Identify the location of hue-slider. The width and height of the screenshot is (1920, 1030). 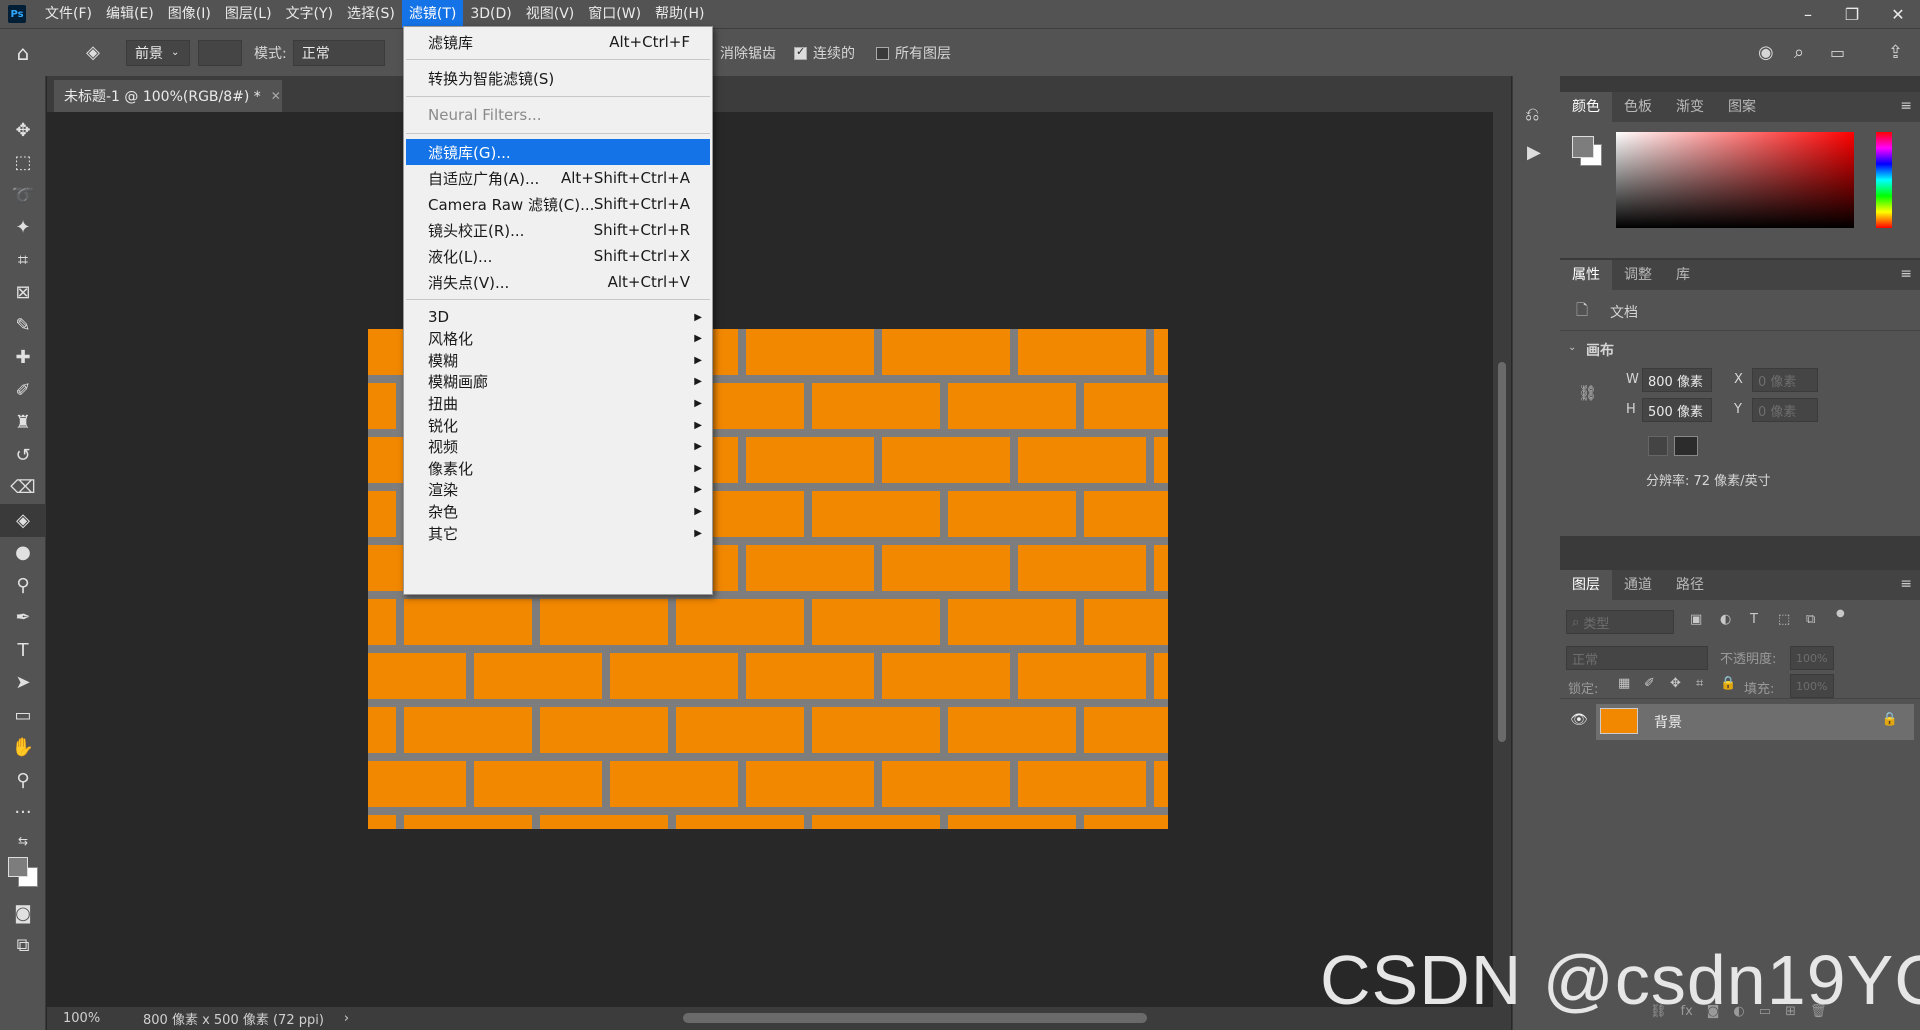
(1884, 180).